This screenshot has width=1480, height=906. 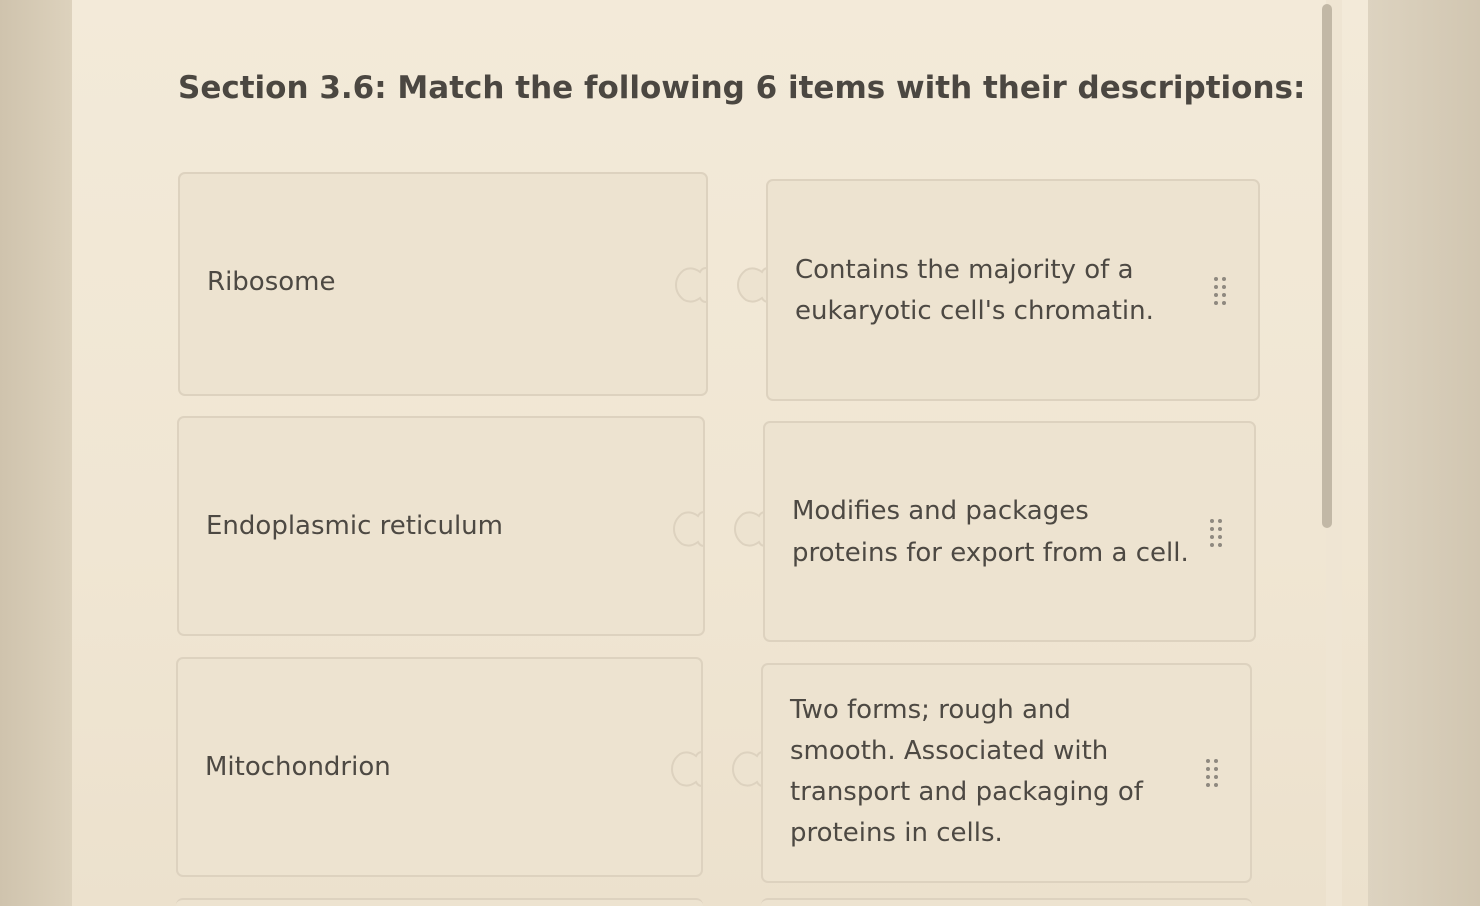 What do you see at coordinates (964, 270) in the screenshot?
I see `description-line: Contains the majority of a` at bounding box center [964, 270].